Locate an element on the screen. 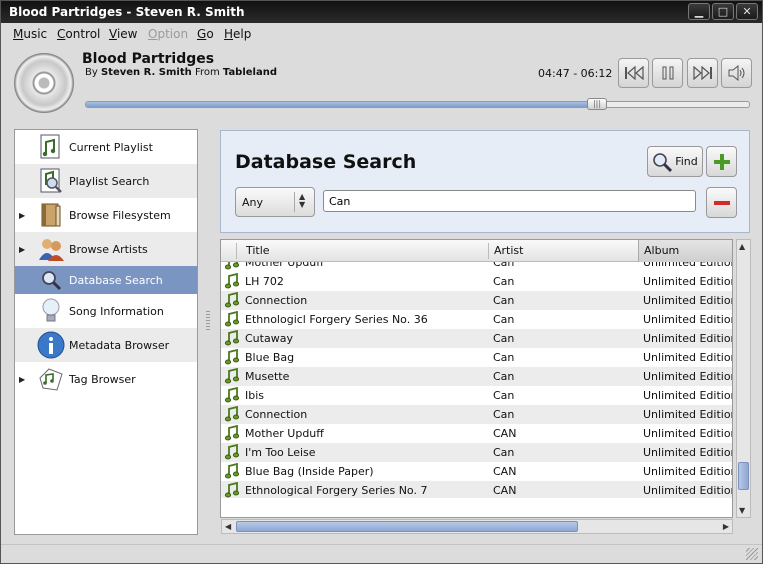  vertical-scrollbar-thumb is located at coordinates (743, 476).